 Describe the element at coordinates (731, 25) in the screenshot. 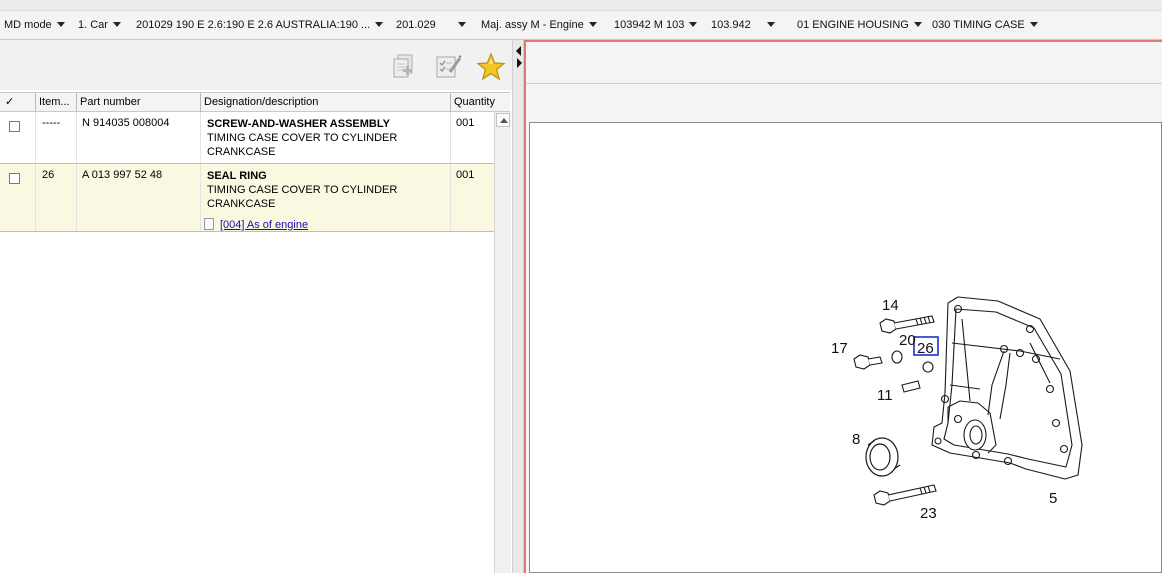

I see `engine-code-label: 103.942` at that location.